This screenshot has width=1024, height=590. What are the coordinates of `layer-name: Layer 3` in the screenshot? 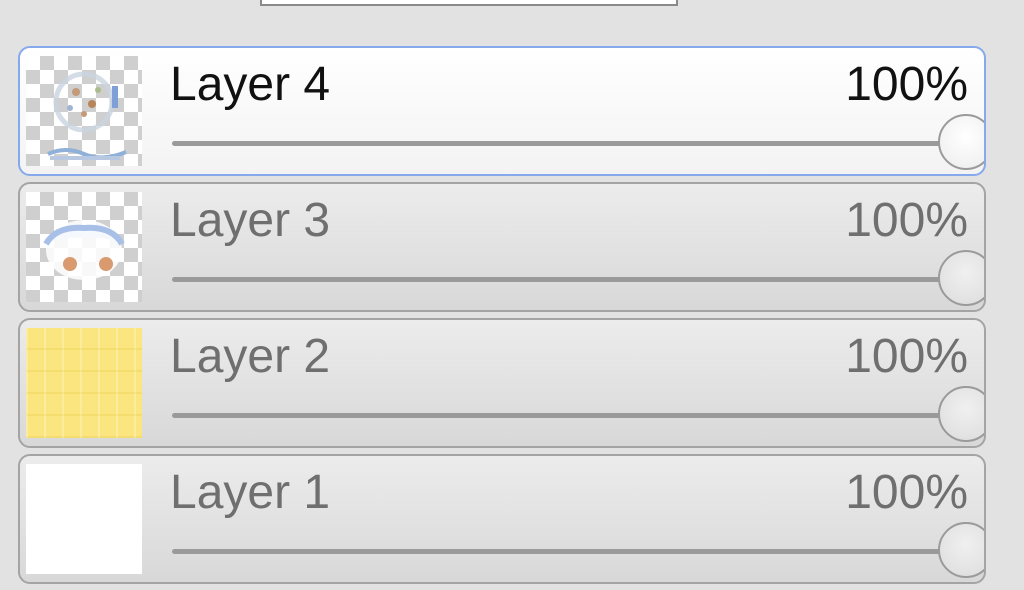 It's located at (250, 220).